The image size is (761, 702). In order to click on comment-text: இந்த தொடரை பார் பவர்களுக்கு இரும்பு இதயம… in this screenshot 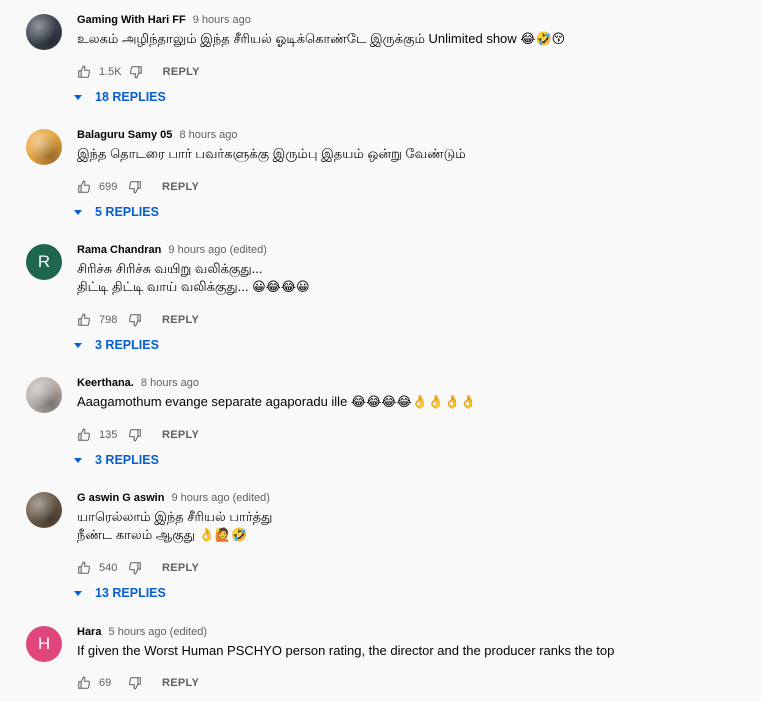, I will do `click(271, 153)`.